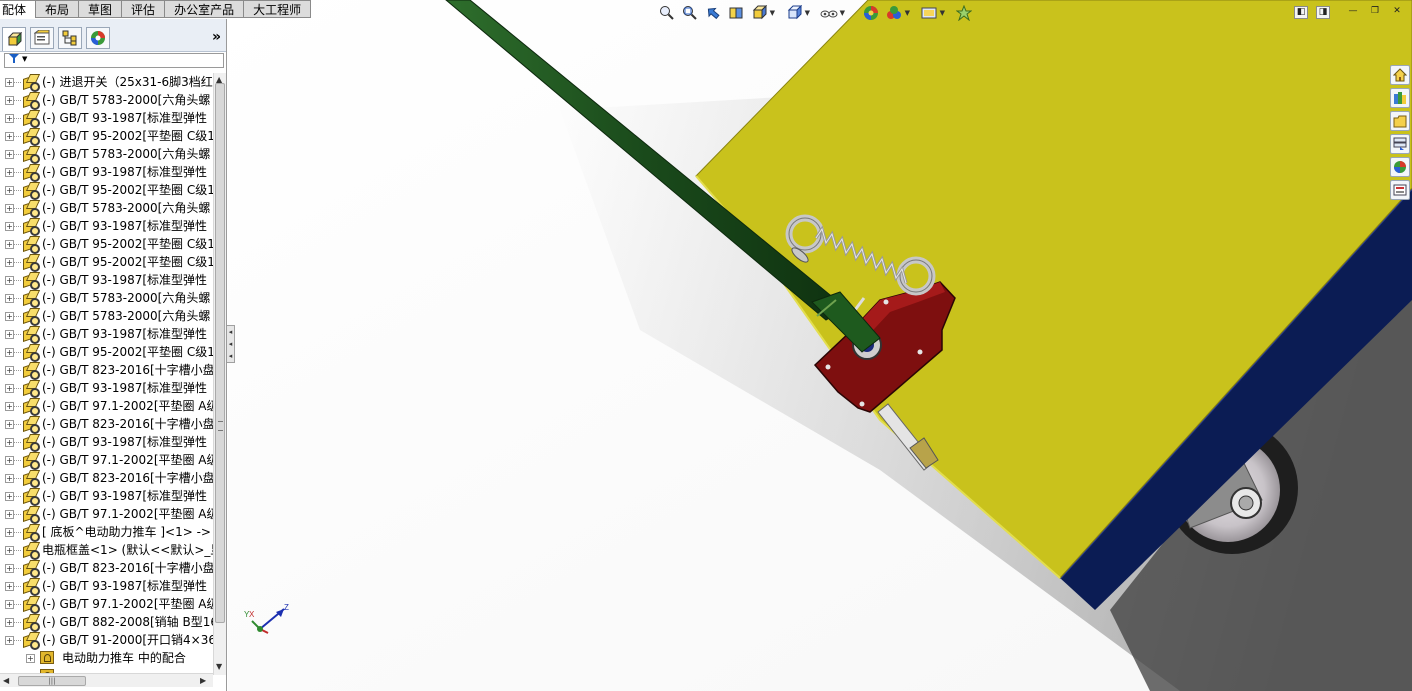 This screenshot has width=1412, height=691. I want to click on panel-collapse-handle: ◂ ◂ ◂, so click(231, 344).